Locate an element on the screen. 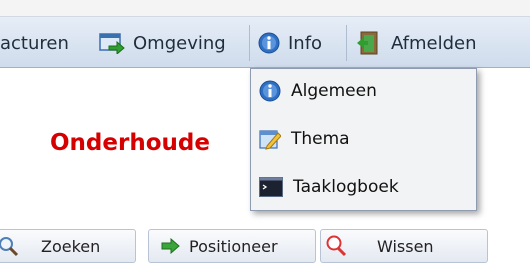 Image resolution: width=530 pixels, height=263 pixels. page-title: Onderhoude is located at coordinates (130, 143).